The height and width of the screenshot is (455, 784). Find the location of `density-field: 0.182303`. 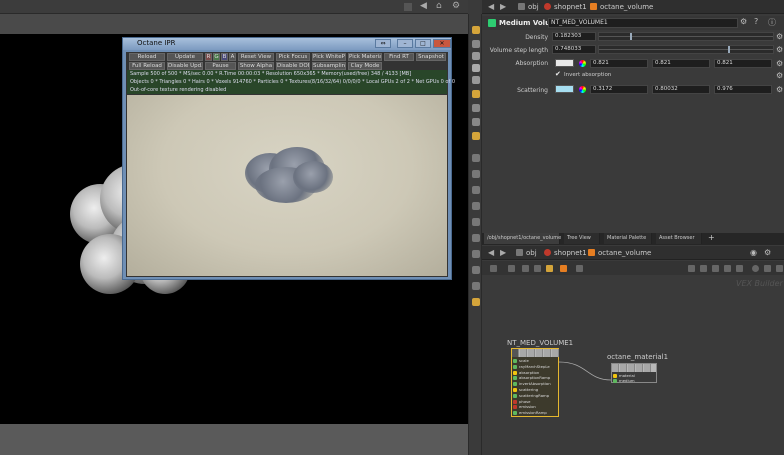

density-field: 0.182303 is located at coordinates (574, 36).